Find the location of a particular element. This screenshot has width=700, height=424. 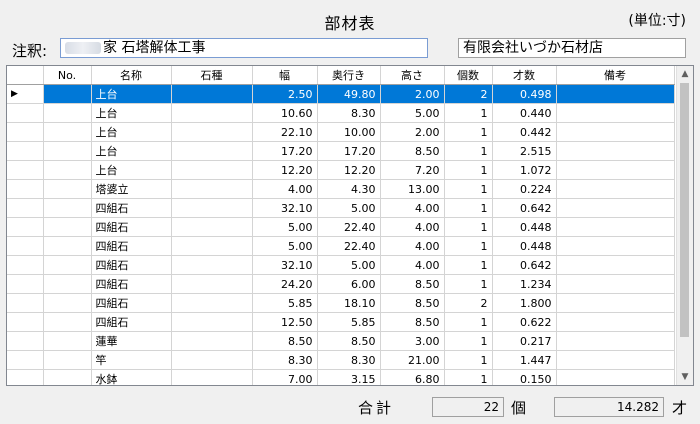

cell-depth: 10.00 is located at coordinates (349, 132).